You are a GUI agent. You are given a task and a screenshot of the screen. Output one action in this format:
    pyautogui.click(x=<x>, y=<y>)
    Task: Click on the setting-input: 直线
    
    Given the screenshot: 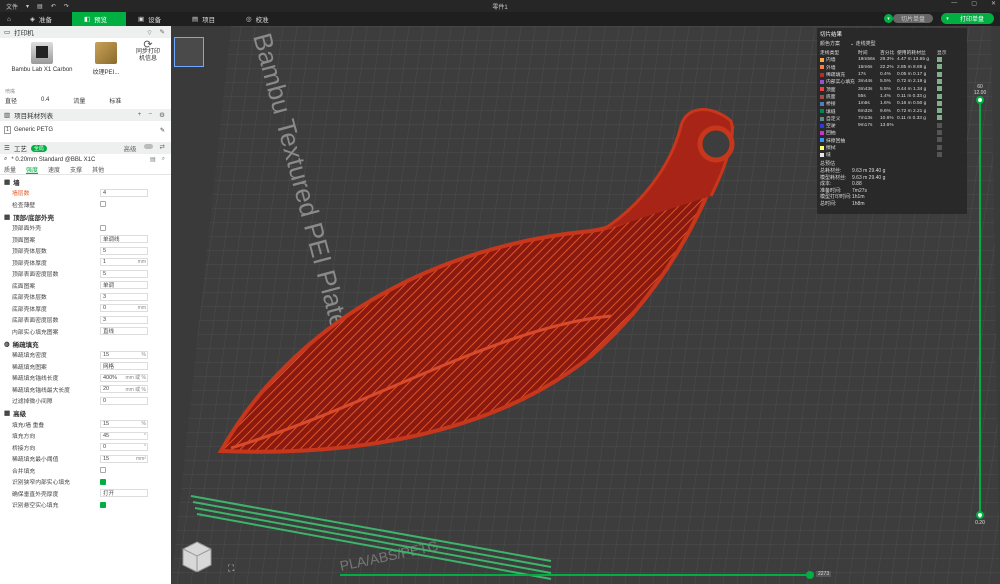 What is the action you would take?
    pyautogui.click(x=124, y=331)
    